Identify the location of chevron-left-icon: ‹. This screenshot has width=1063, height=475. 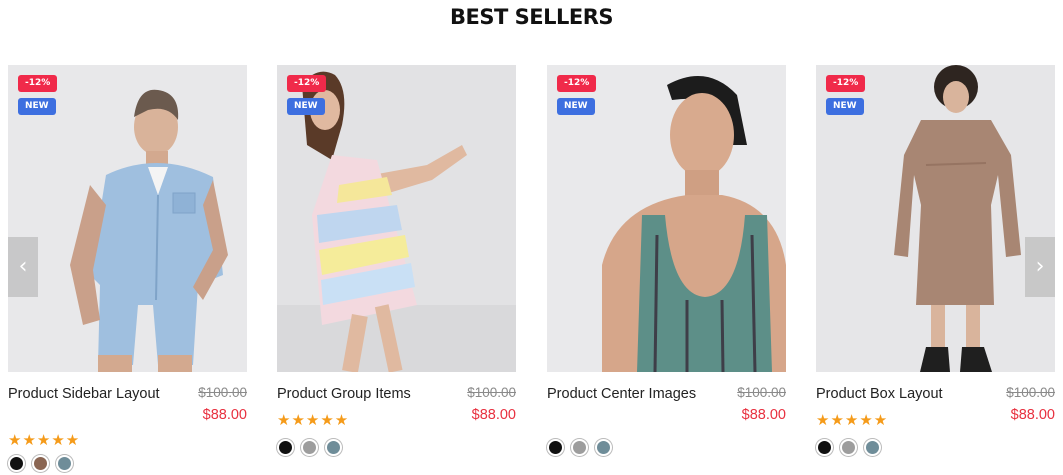
(23, 266).